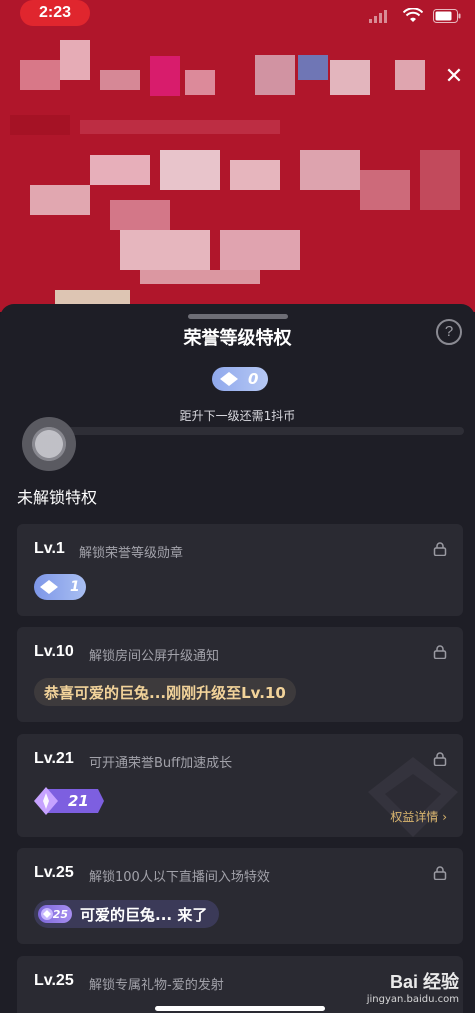  I want to click on status-icons, so click(415, 16).